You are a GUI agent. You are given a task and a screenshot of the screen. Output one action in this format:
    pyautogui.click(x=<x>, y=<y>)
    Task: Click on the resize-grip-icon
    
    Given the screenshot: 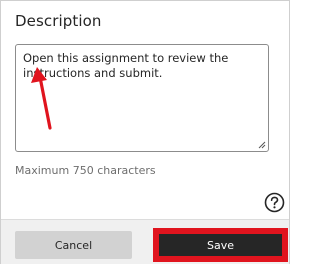 What is the action you would take?
    pyautogui.click(x=261, y=144)
    